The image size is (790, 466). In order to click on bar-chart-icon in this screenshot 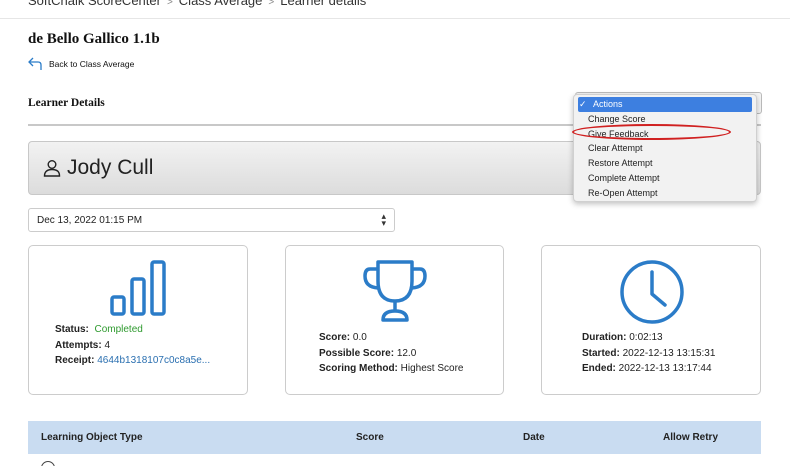, I will do `click(138, 288)`.